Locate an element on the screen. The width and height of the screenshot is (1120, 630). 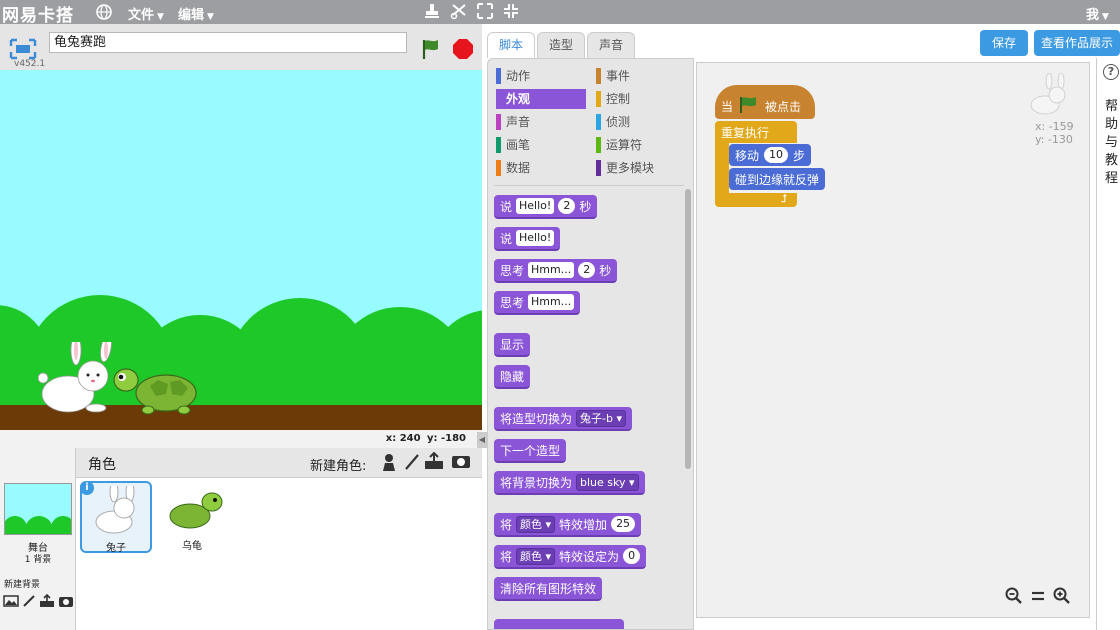
globe-icon is located at coordinates (104, 12).